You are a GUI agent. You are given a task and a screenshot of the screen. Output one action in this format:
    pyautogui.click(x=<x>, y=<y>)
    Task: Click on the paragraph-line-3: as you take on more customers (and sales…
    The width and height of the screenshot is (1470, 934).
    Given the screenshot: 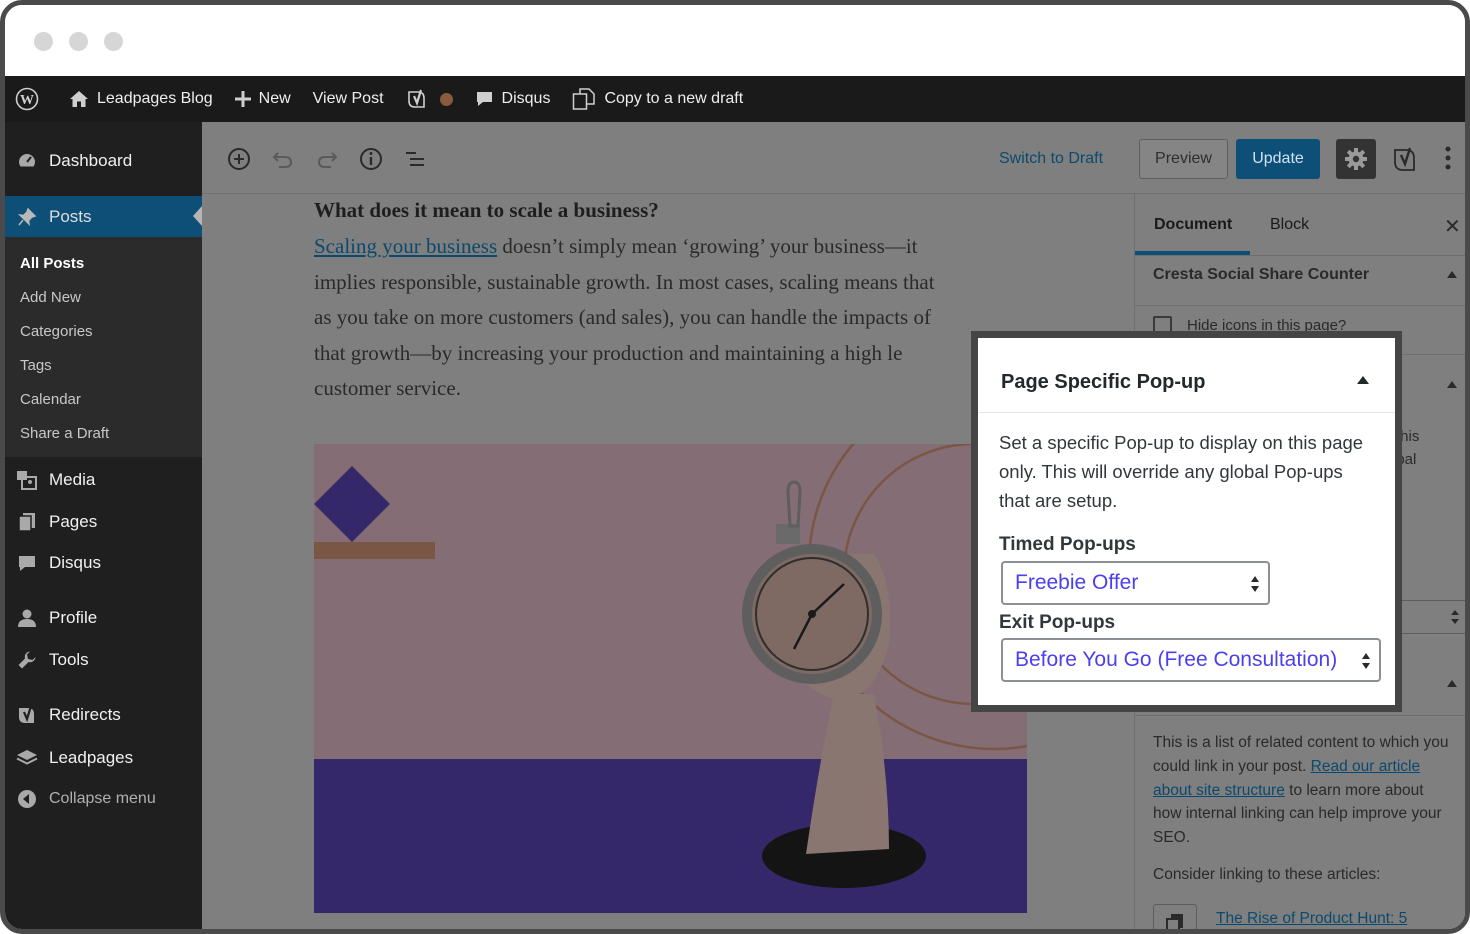 What is the action you would take?
    pyautogui.click(x=622, y=317)
    